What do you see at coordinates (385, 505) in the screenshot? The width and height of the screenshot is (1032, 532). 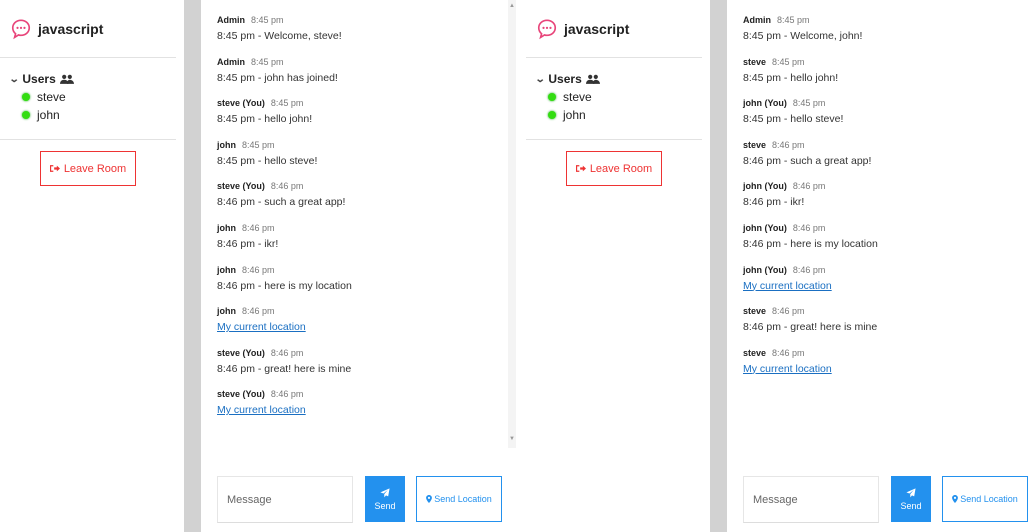 I see `send-label: Send` at bounding box center [385, 505].